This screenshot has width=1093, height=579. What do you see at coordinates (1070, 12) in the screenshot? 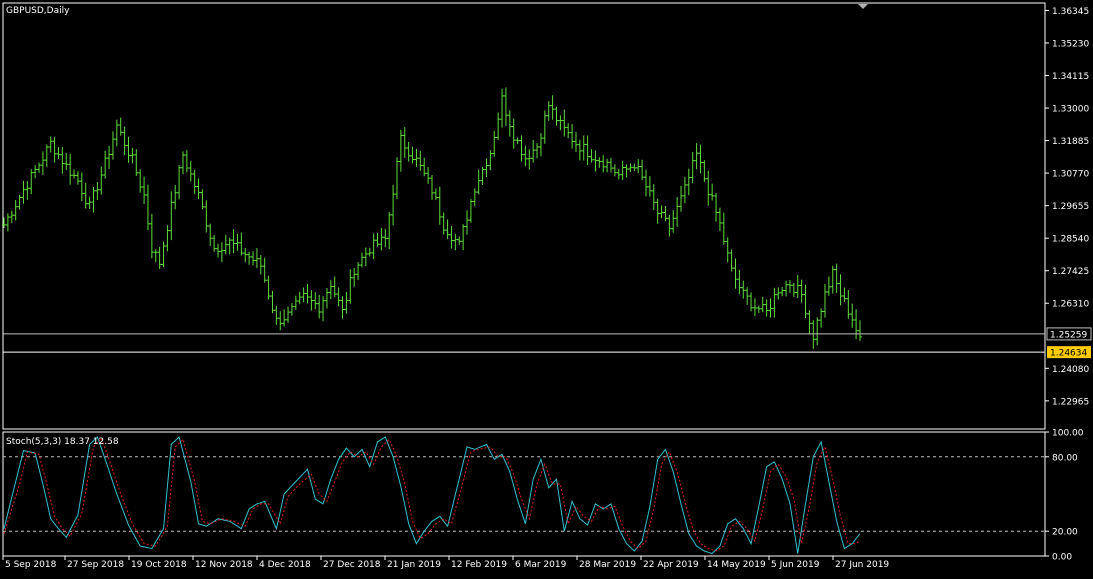
I see `price-tick-label: 1.36345` at bounding box center [1070, 12].